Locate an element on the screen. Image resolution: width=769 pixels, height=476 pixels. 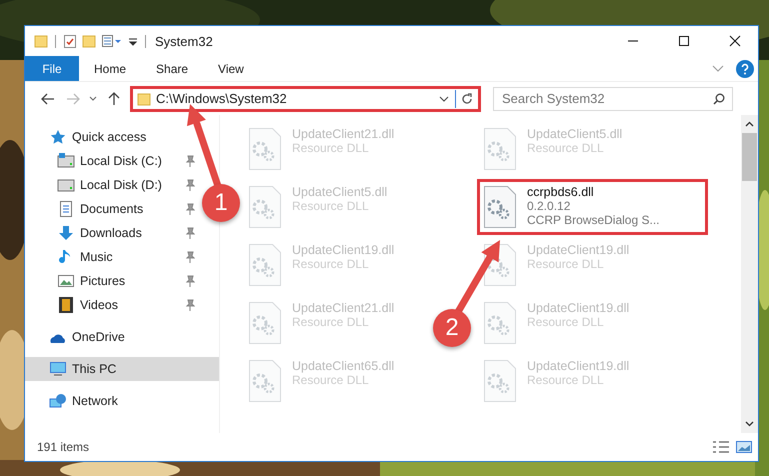
sidebar-item: Downloads is located at coordinates (114, 233).